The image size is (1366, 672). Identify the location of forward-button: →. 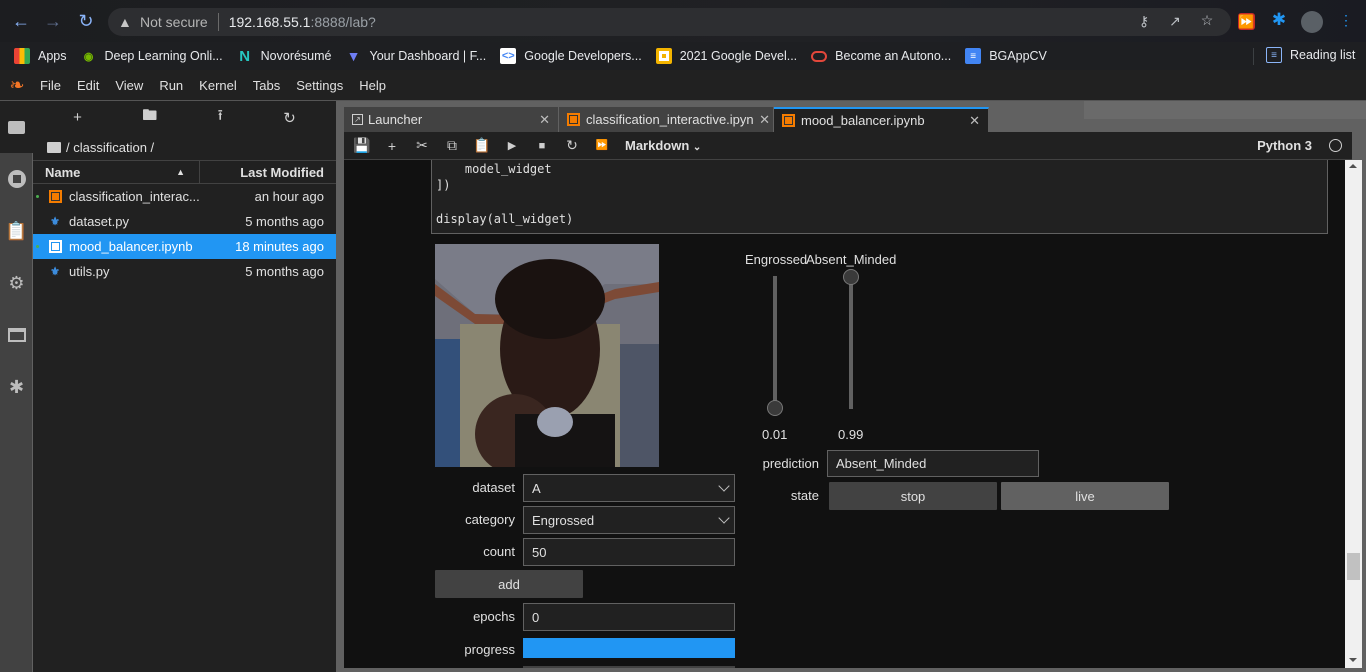
(53, 21).